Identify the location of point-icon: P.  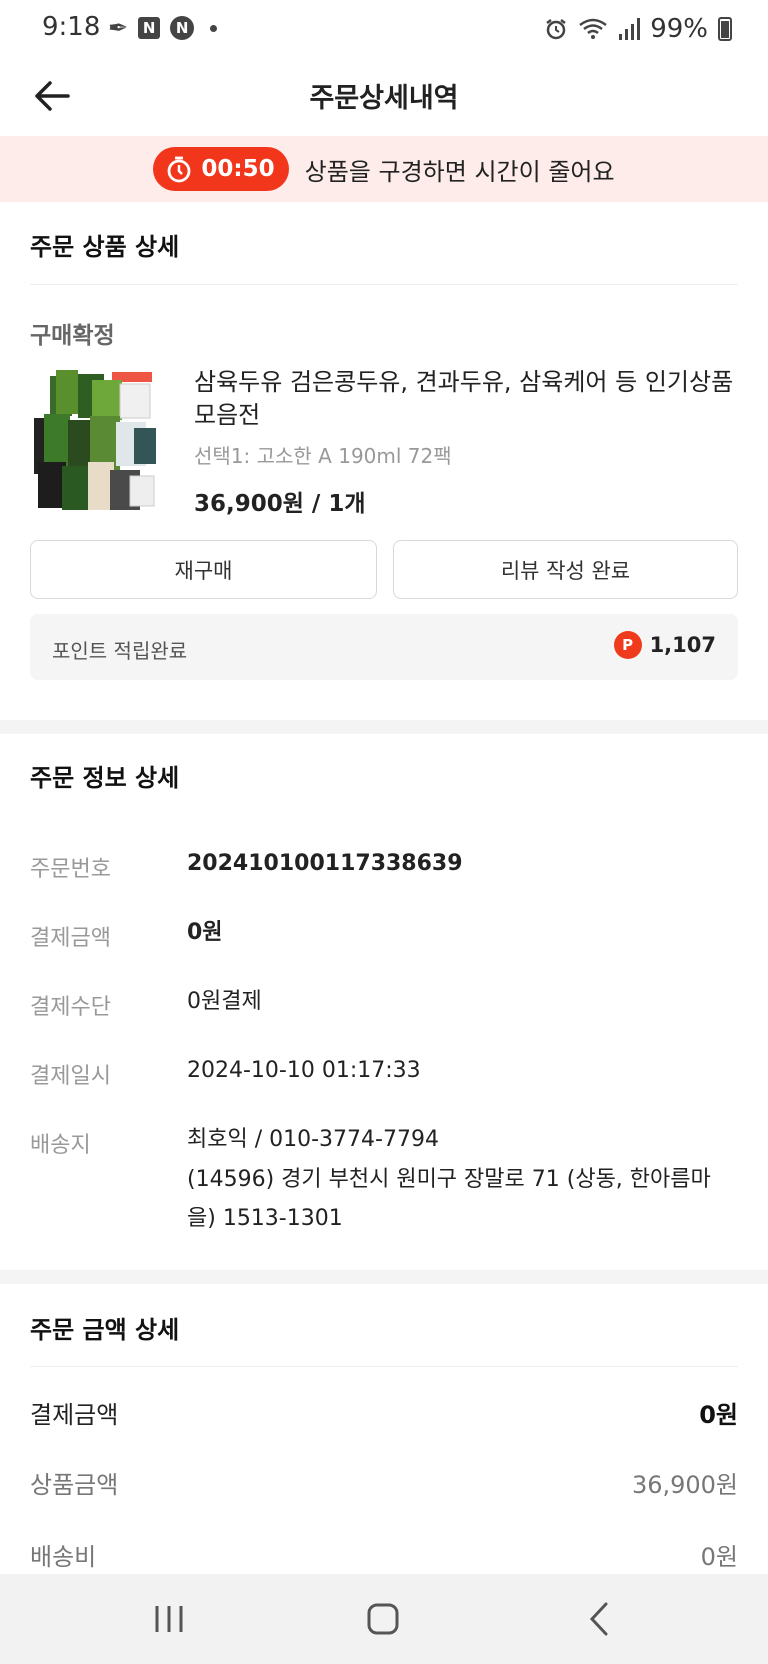
(627, 645).